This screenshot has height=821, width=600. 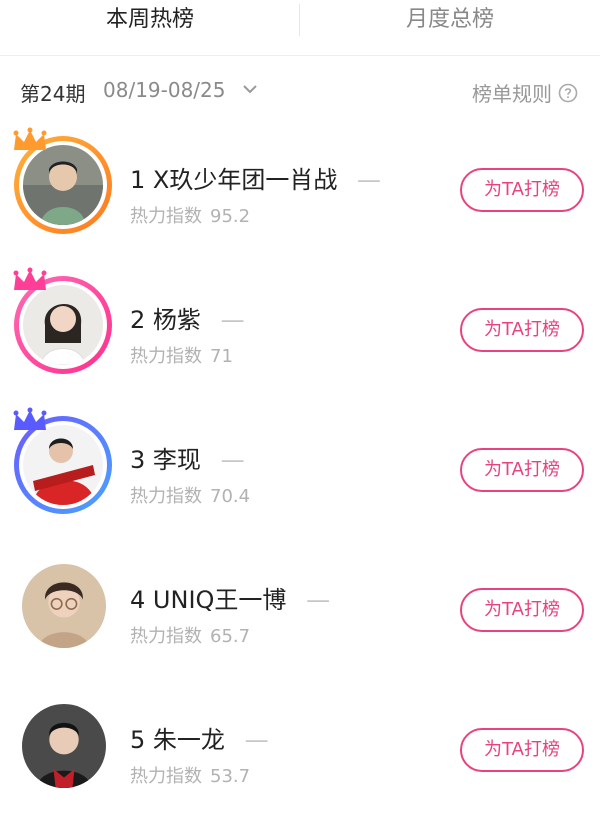 I want to click on entry-name: 2 杨紫 —, so click(x=187, y=317).